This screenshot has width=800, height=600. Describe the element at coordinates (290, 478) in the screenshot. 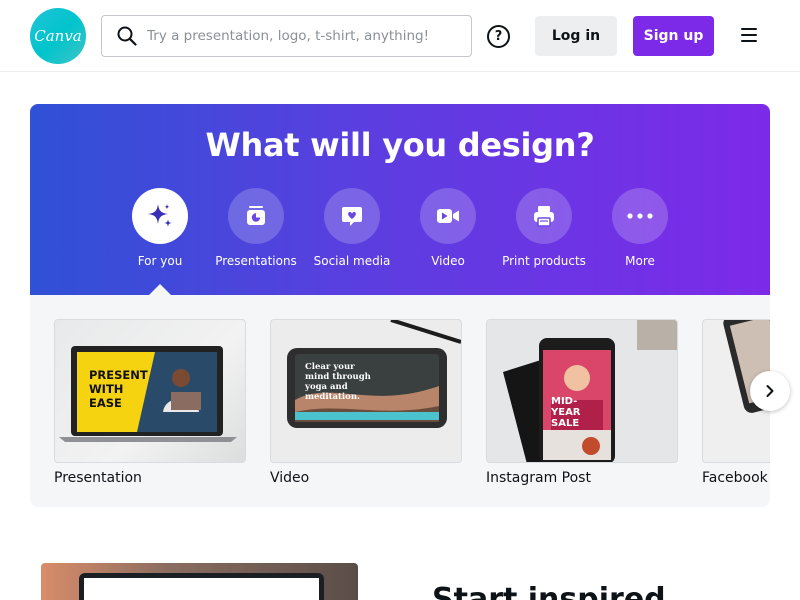

I see `card-label: Video` at that location.